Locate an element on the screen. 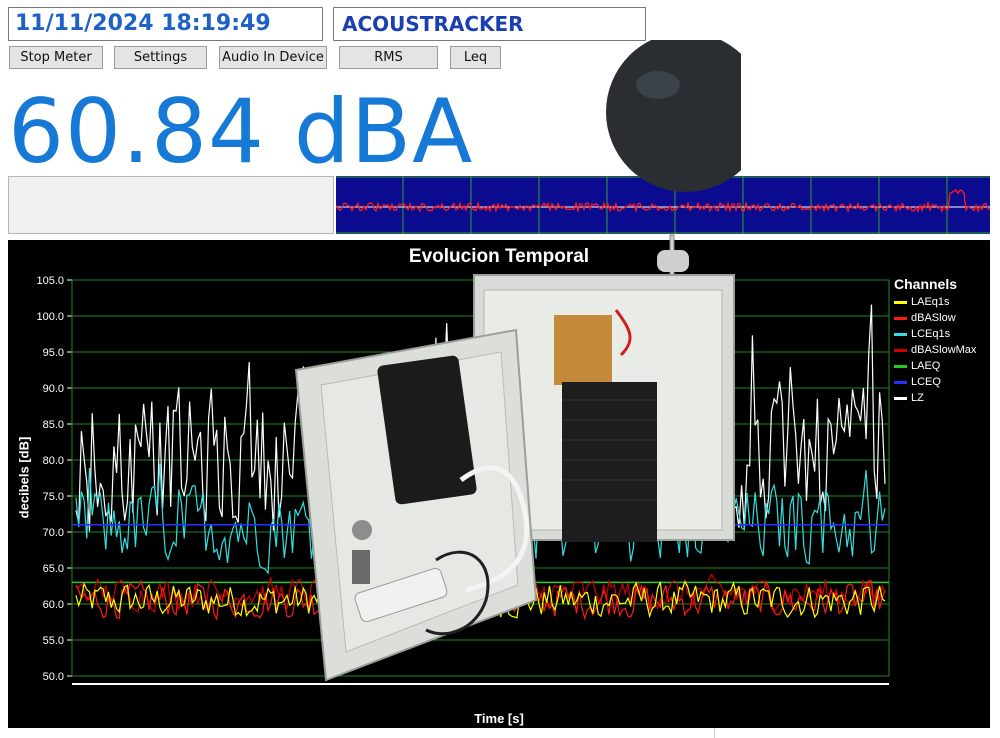  divider is located at coordinates (714, 733).